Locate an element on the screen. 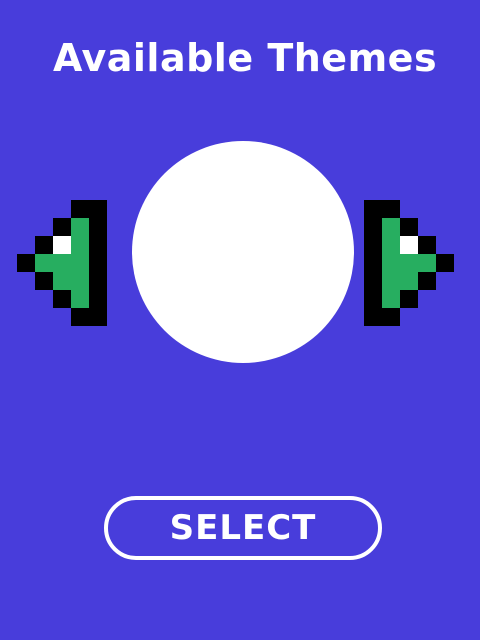 This screenshot has width=480, height=640. previous-theme-button is located at coordinates (62, 263).